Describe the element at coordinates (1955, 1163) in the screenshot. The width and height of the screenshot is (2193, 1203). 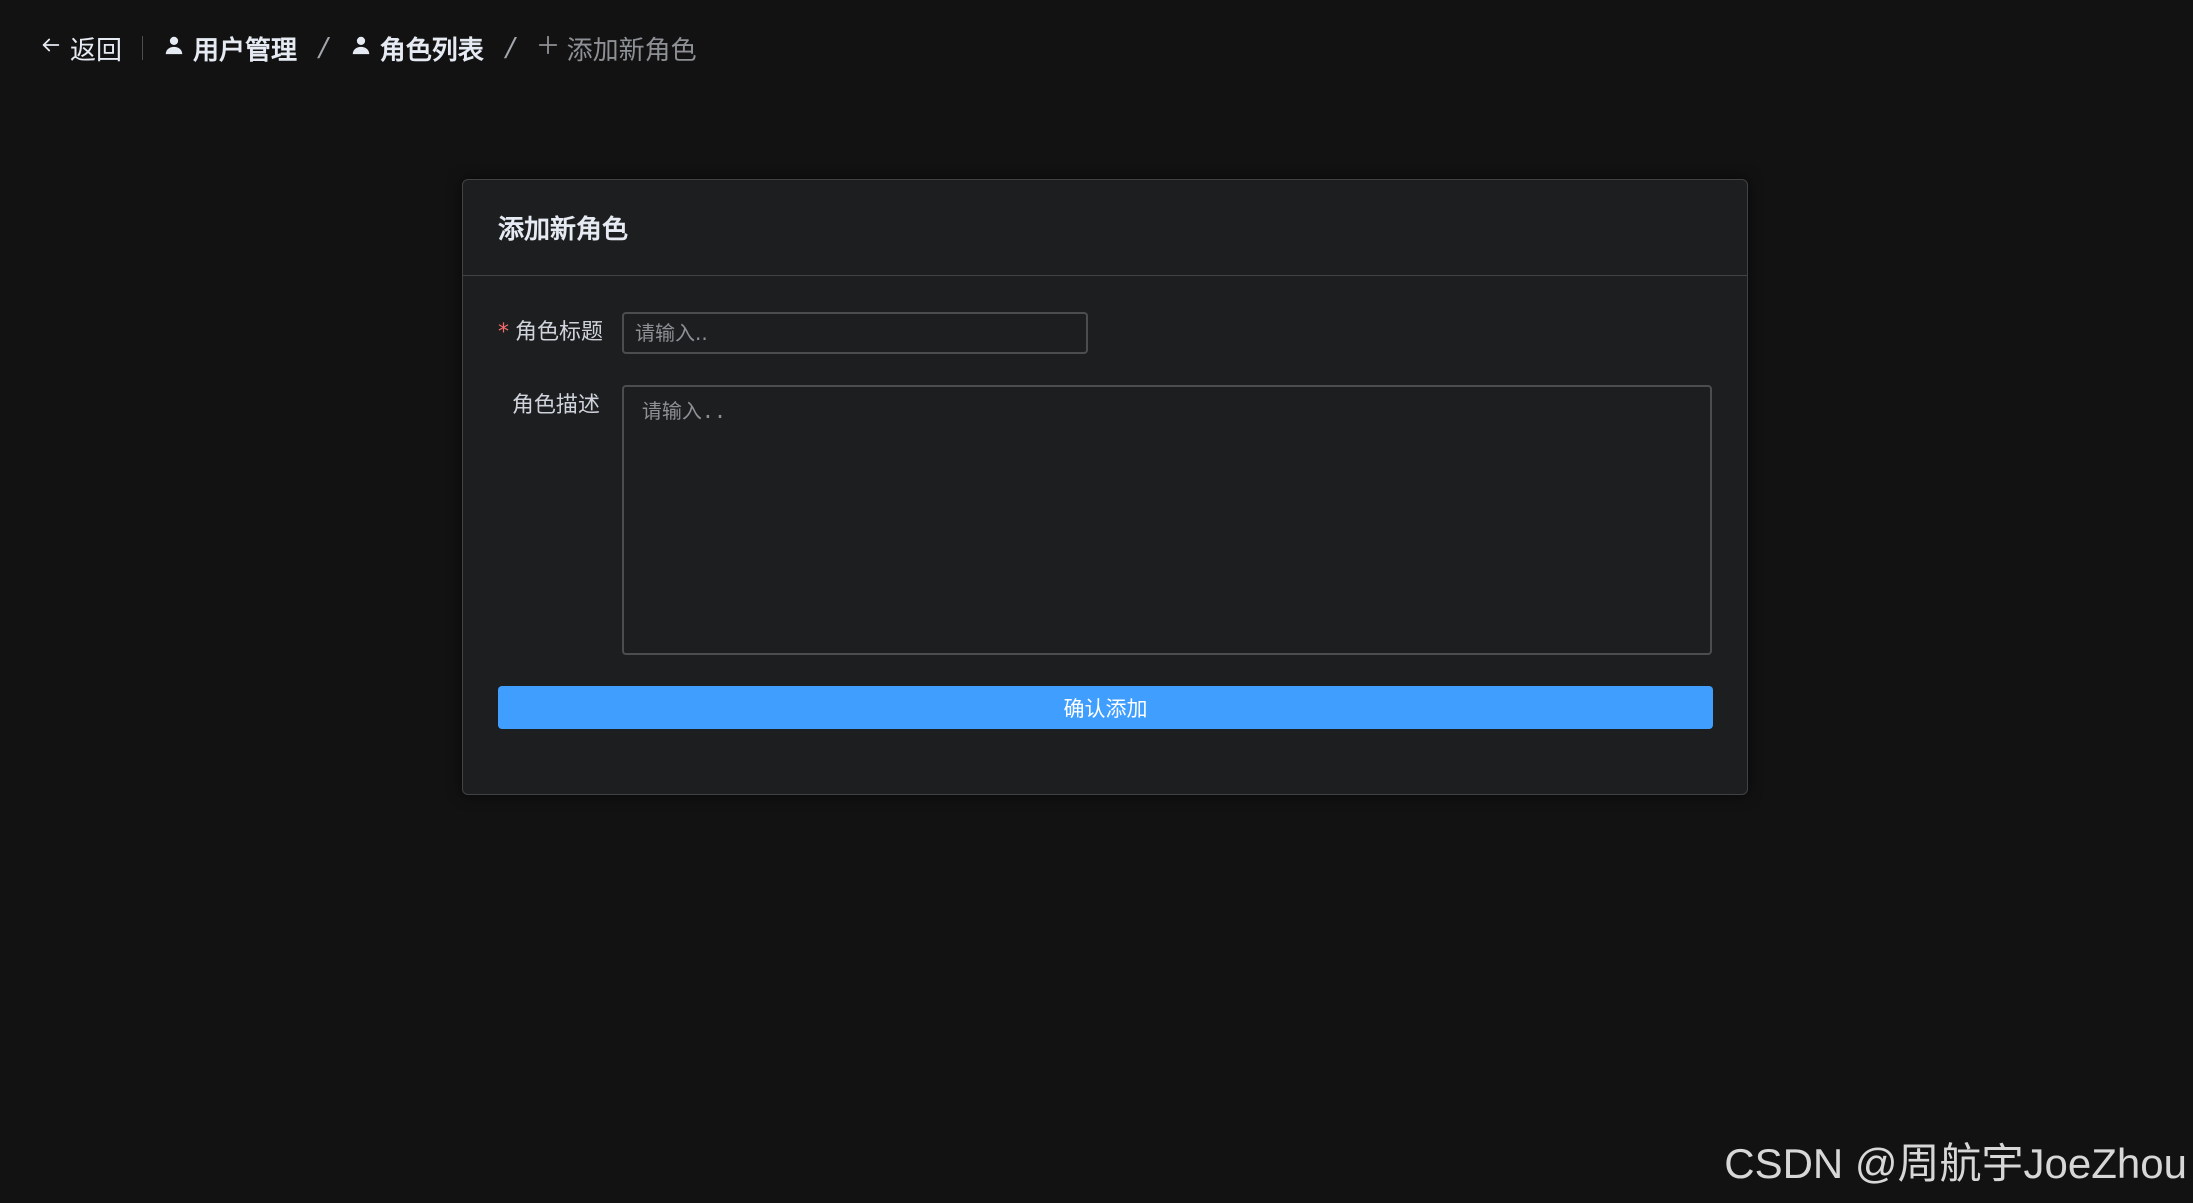
I see `watermark: CSDN @周航宇JoeZhou` at that location.